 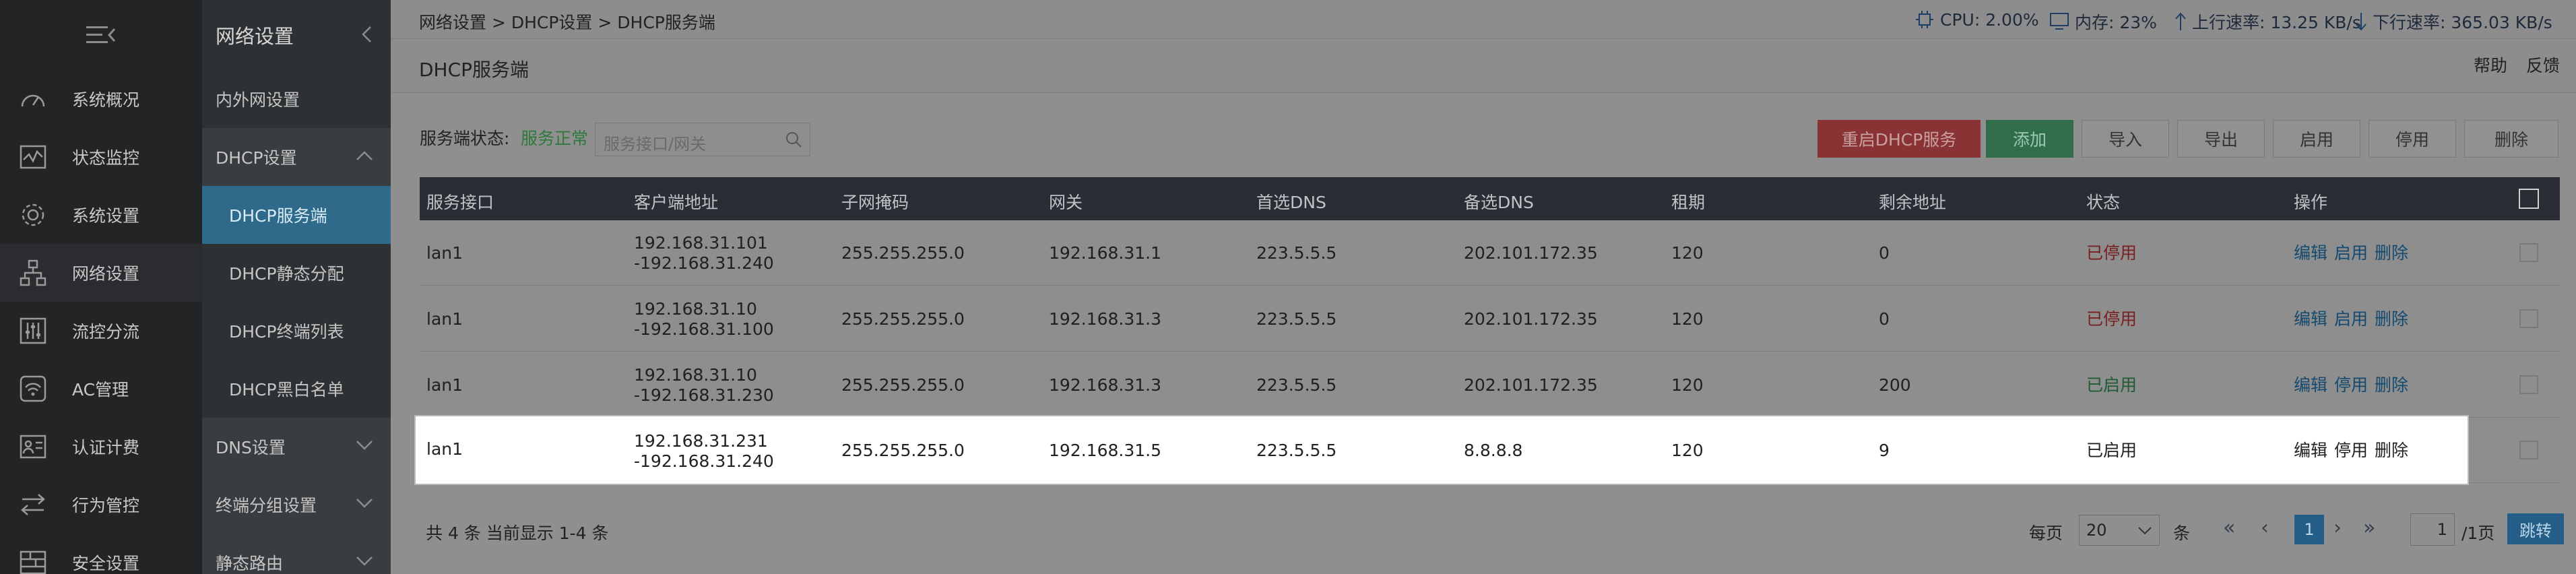 What do you see at coordinates (33, 99) in the screenshot?
I see `gauge-icon` at bounding box center [33, 99].